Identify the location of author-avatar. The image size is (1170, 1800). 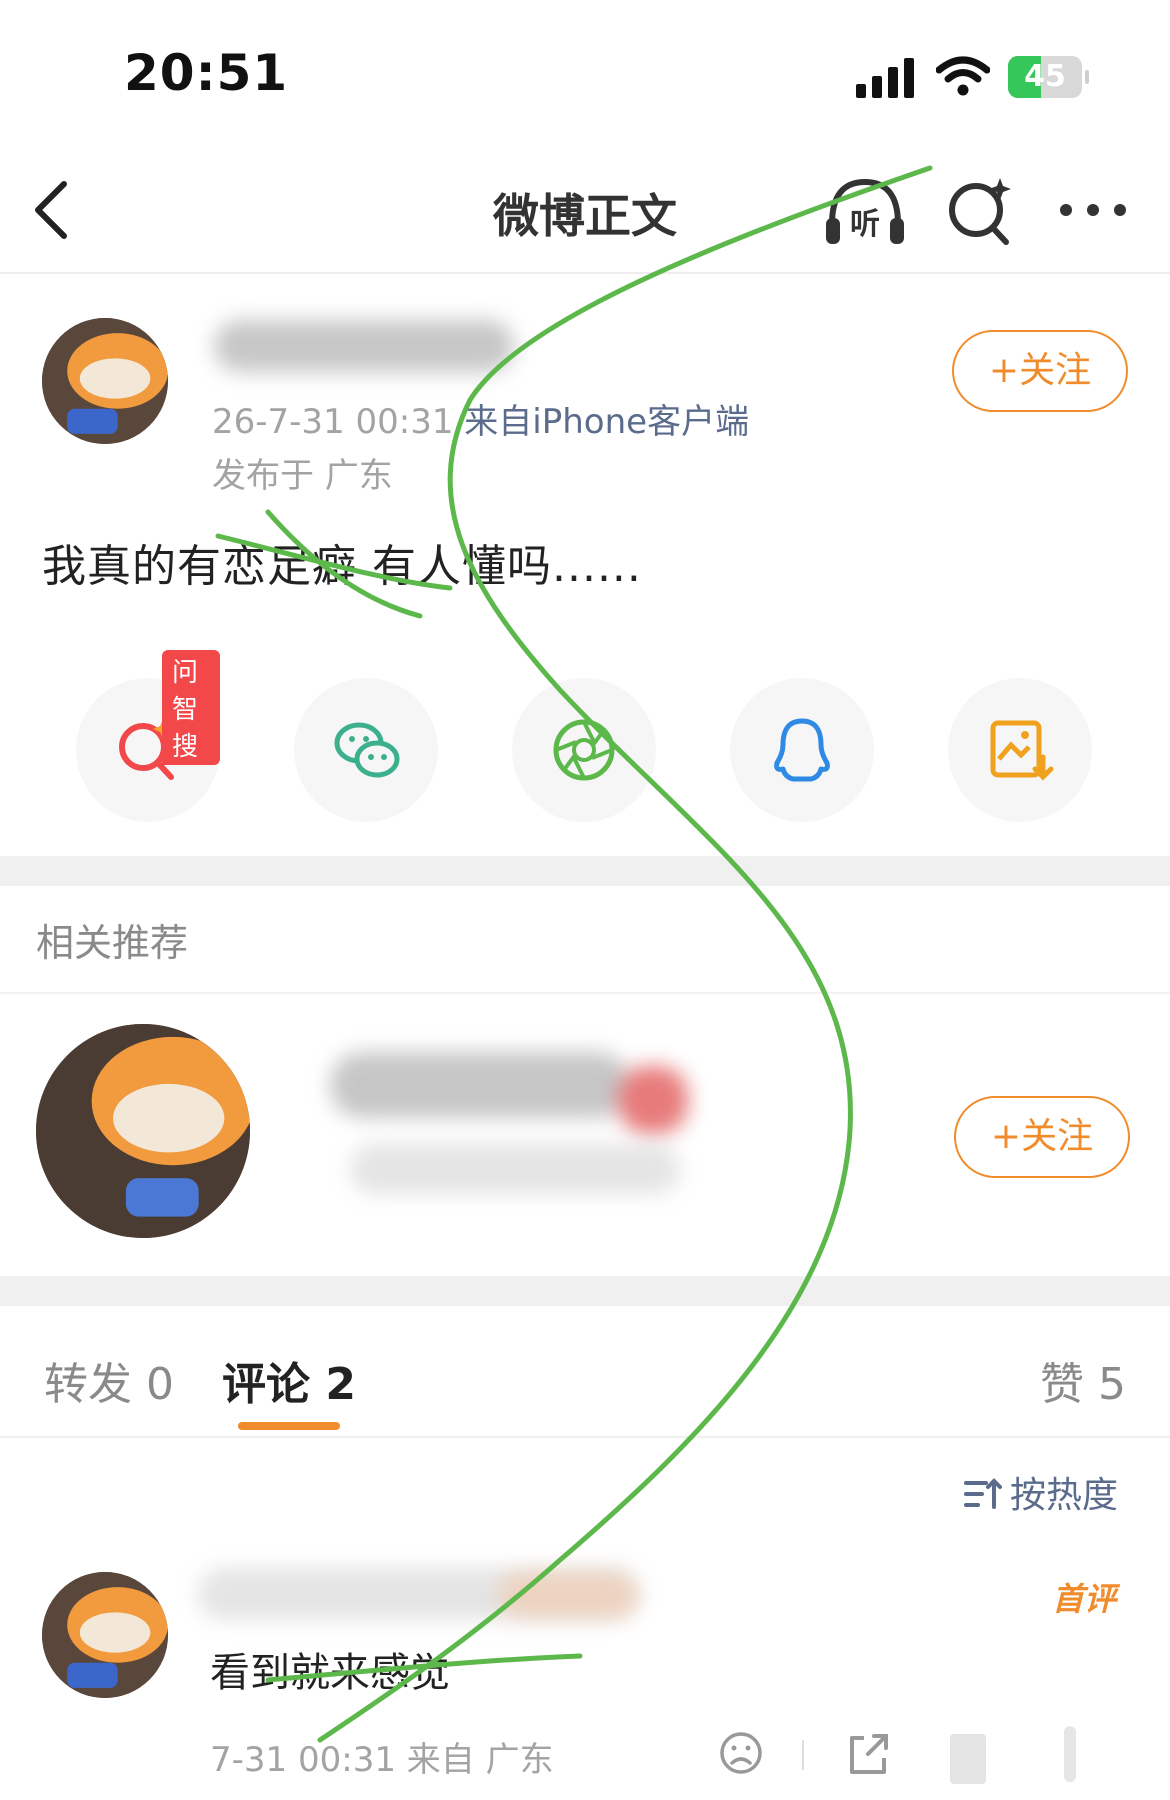
(105, 381).